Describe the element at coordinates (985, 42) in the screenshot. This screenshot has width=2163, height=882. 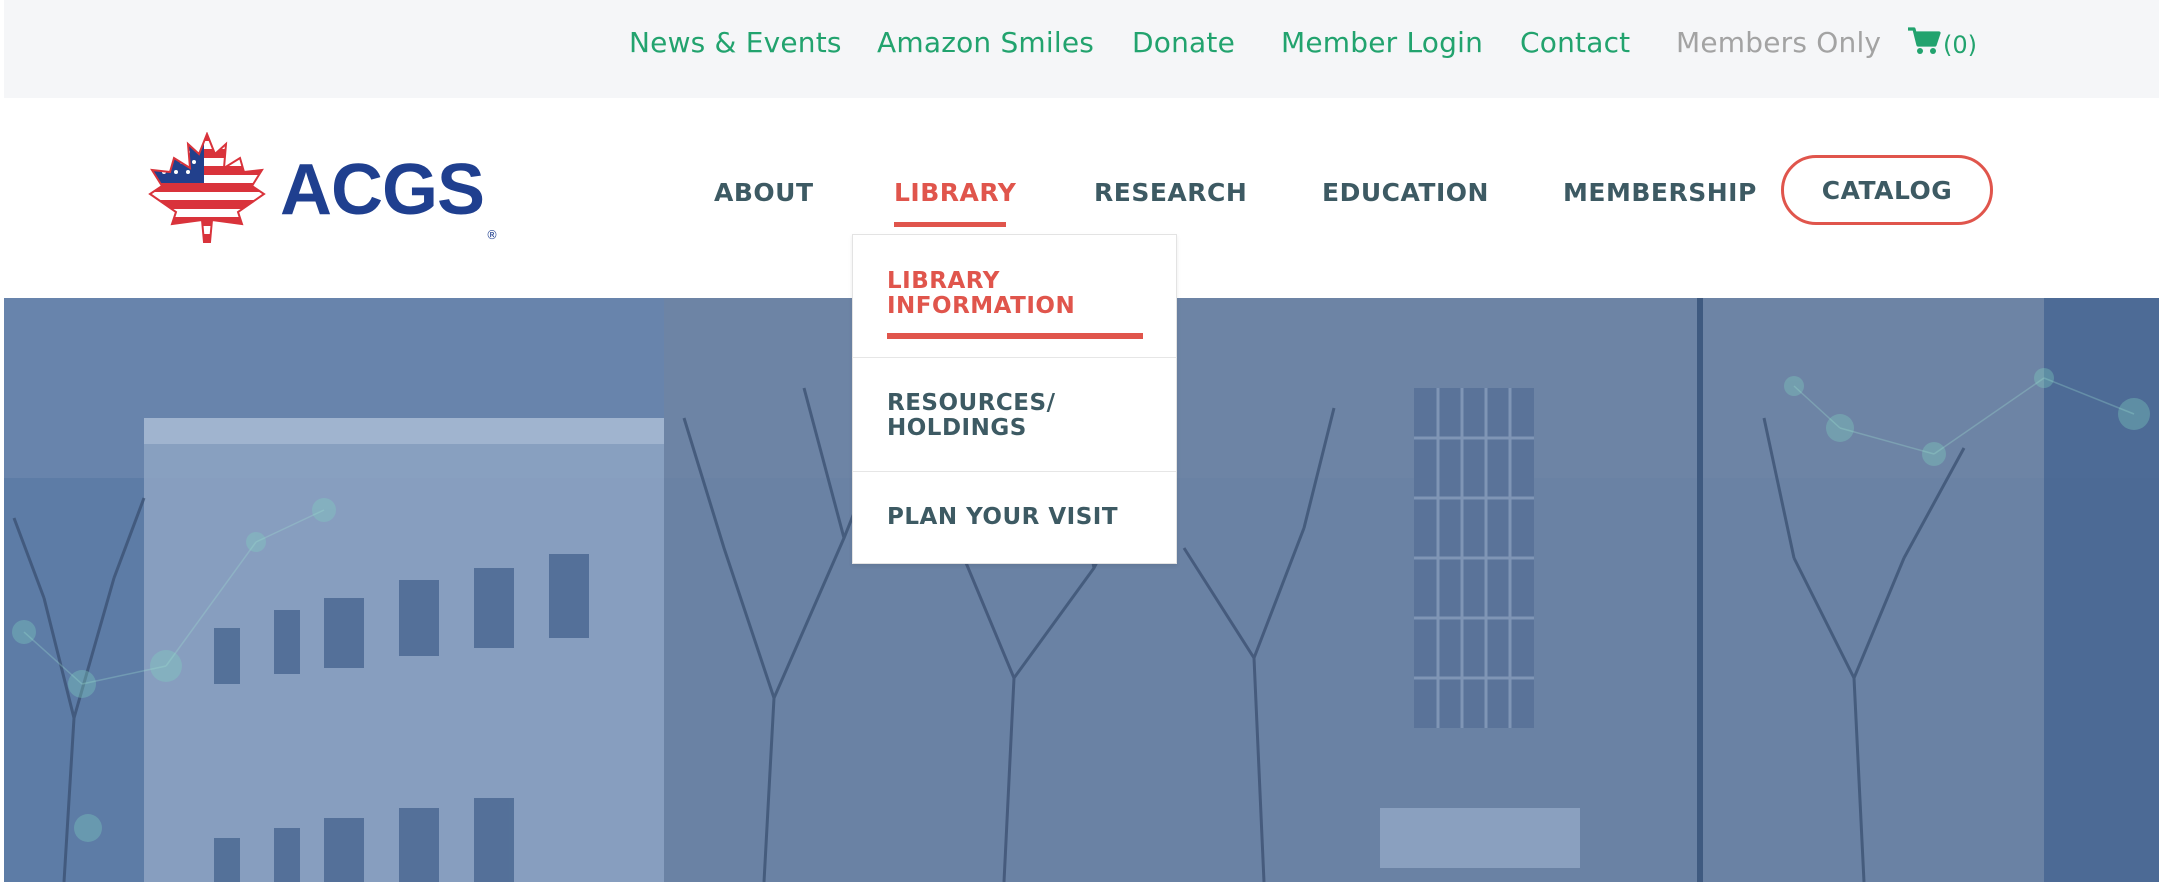
I see `top-link-amazon-smiles: Amazon Smiles` at that location.